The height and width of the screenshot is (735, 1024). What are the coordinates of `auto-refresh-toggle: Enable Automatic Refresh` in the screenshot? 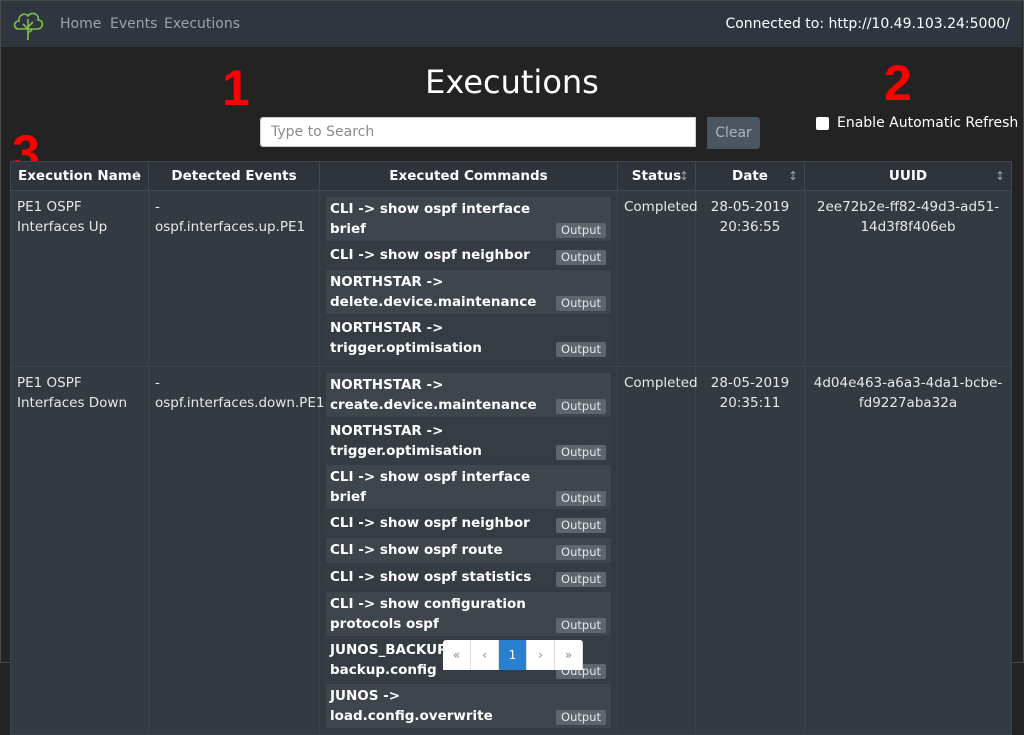 It's located at (917, 123).